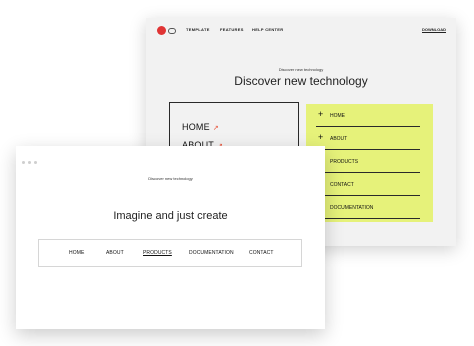 The height and width of the screenshot is (346, 474). What do you see at coordinates (301, 69) in the screenshot?
I see `back-eyebrow-text: Discover new technology` at bounding box center [301, 69].